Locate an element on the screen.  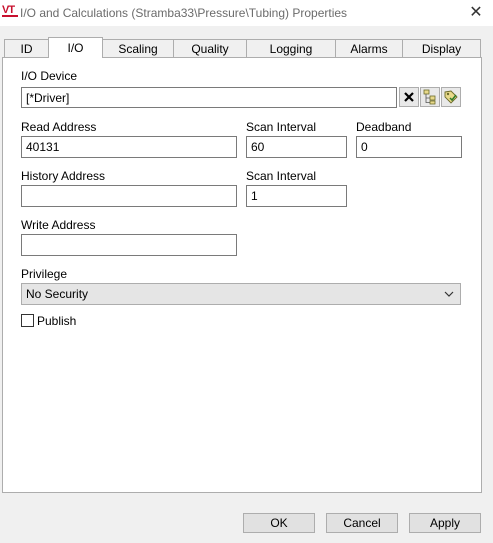
apply-button: Apply is located at coordinates (445, 523).